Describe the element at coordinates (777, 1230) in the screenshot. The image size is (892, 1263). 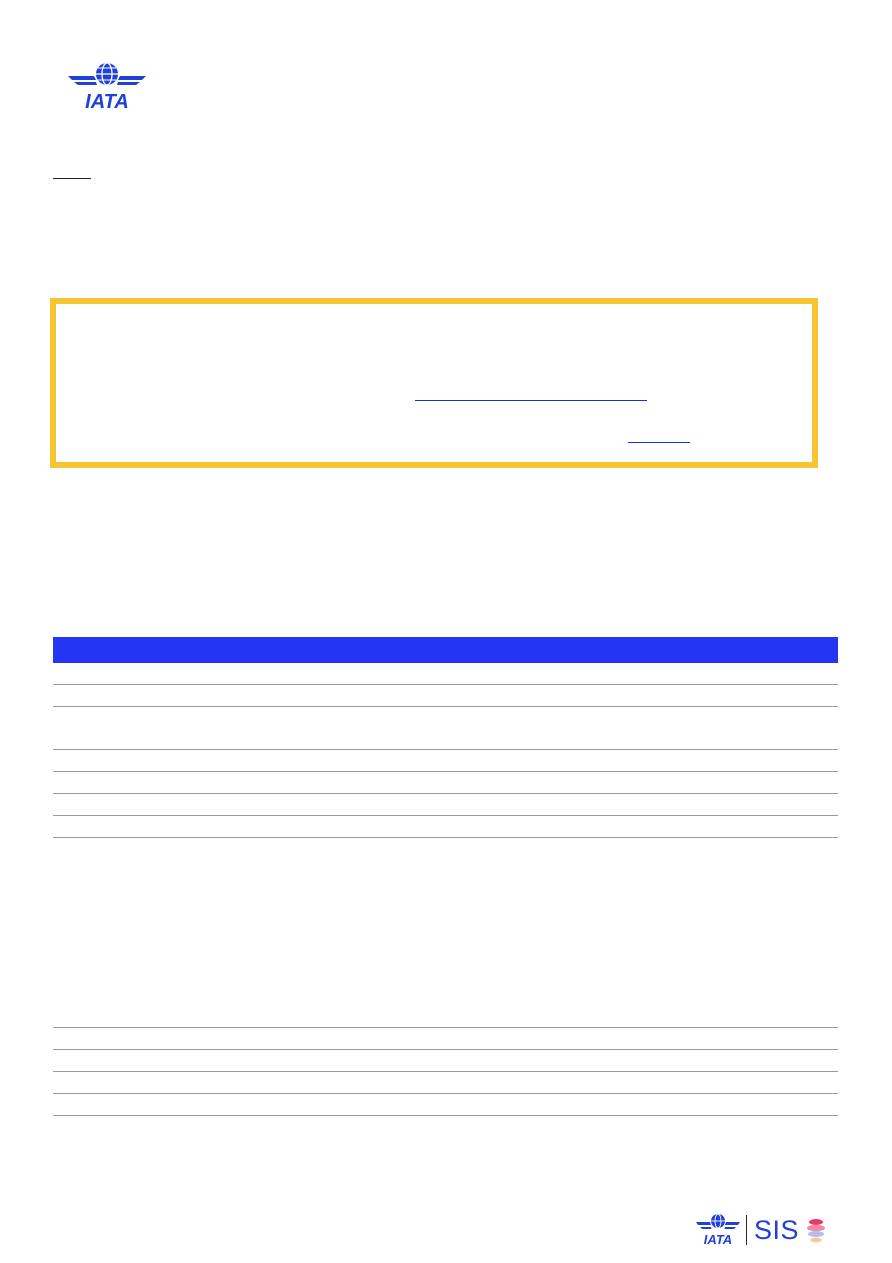
I see `footer-product-name: SIS` at that location.